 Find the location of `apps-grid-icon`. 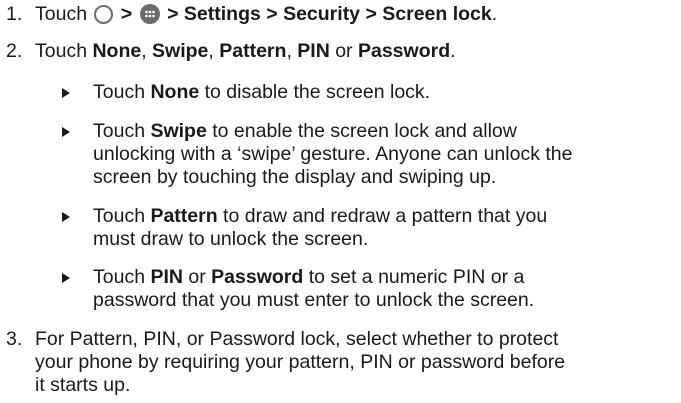

apps-grid-icon is located at coordinates (149, 14).